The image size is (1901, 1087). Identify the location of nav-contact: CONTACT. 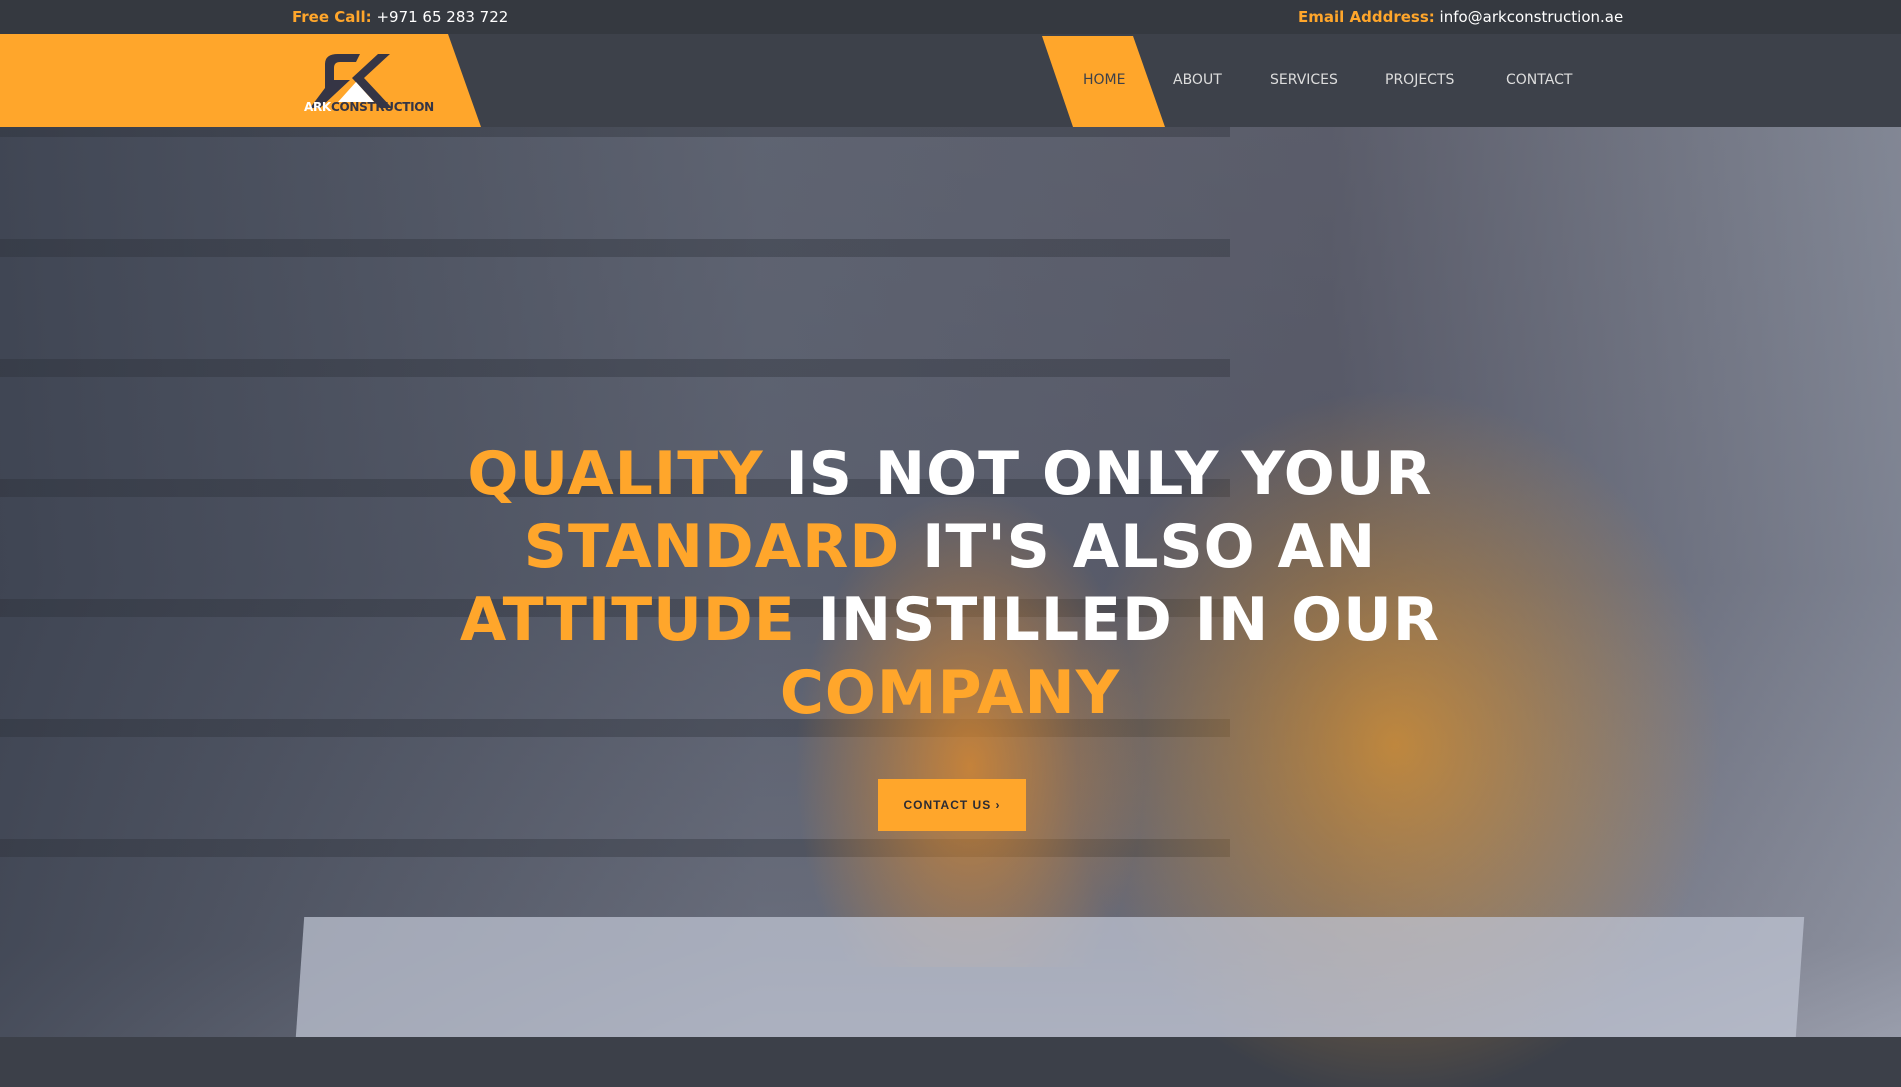
(1539, 80).